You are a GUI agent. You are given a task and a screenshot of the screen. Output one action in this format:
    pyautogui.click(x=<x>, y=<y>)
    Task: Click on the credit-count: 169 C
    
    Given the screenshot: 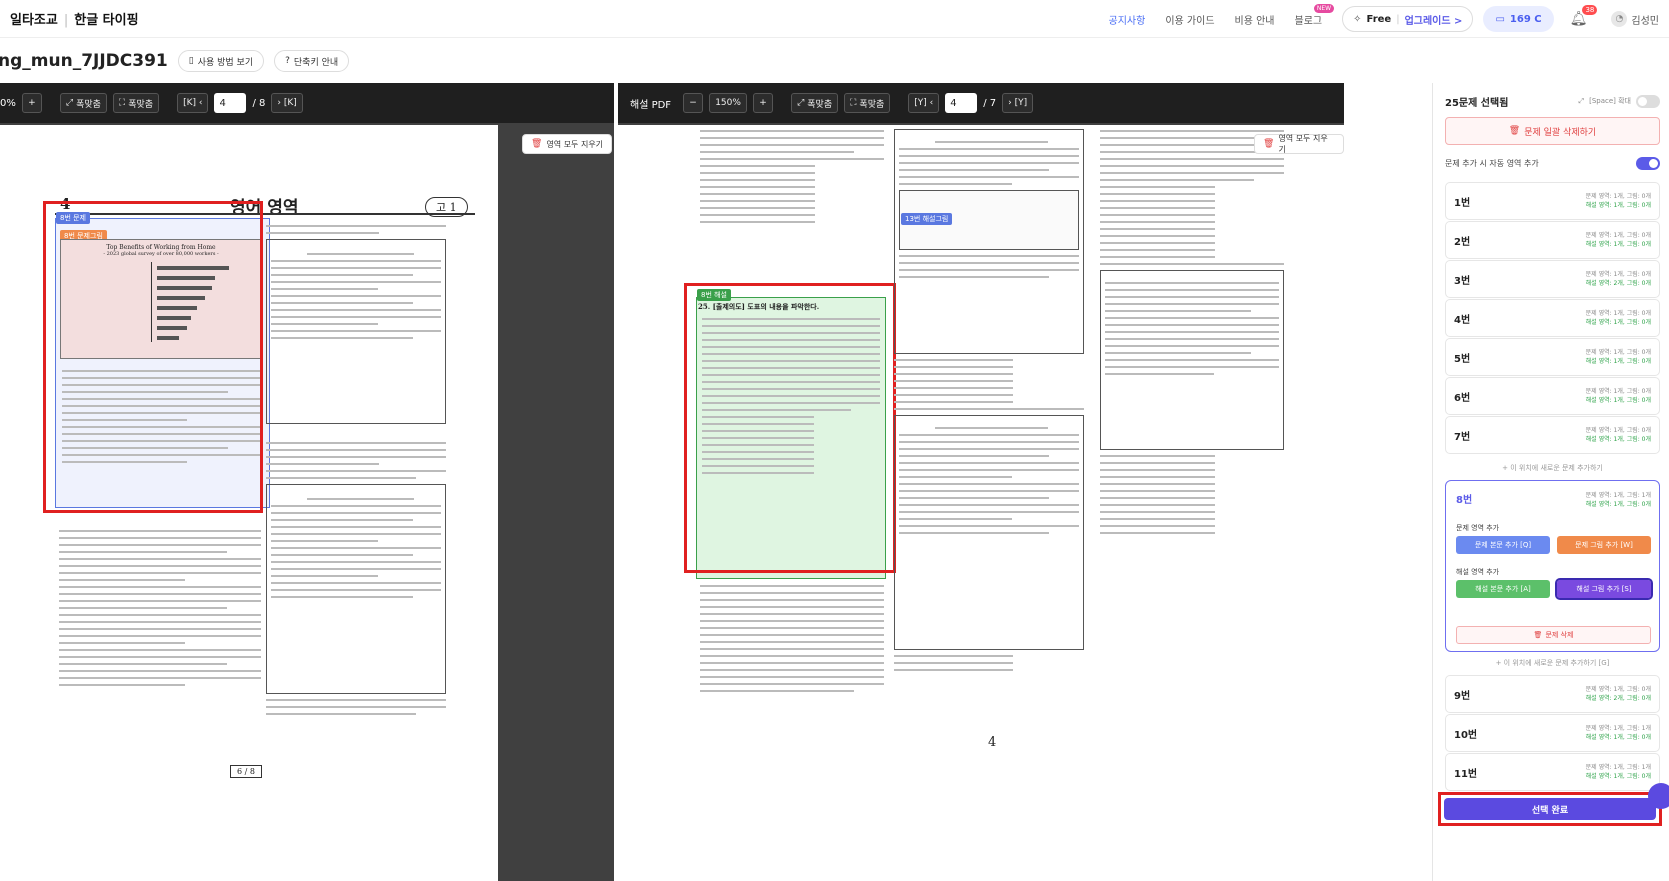 What is the action you would take?
    pyautogui.click(x=1525, y=19)
    